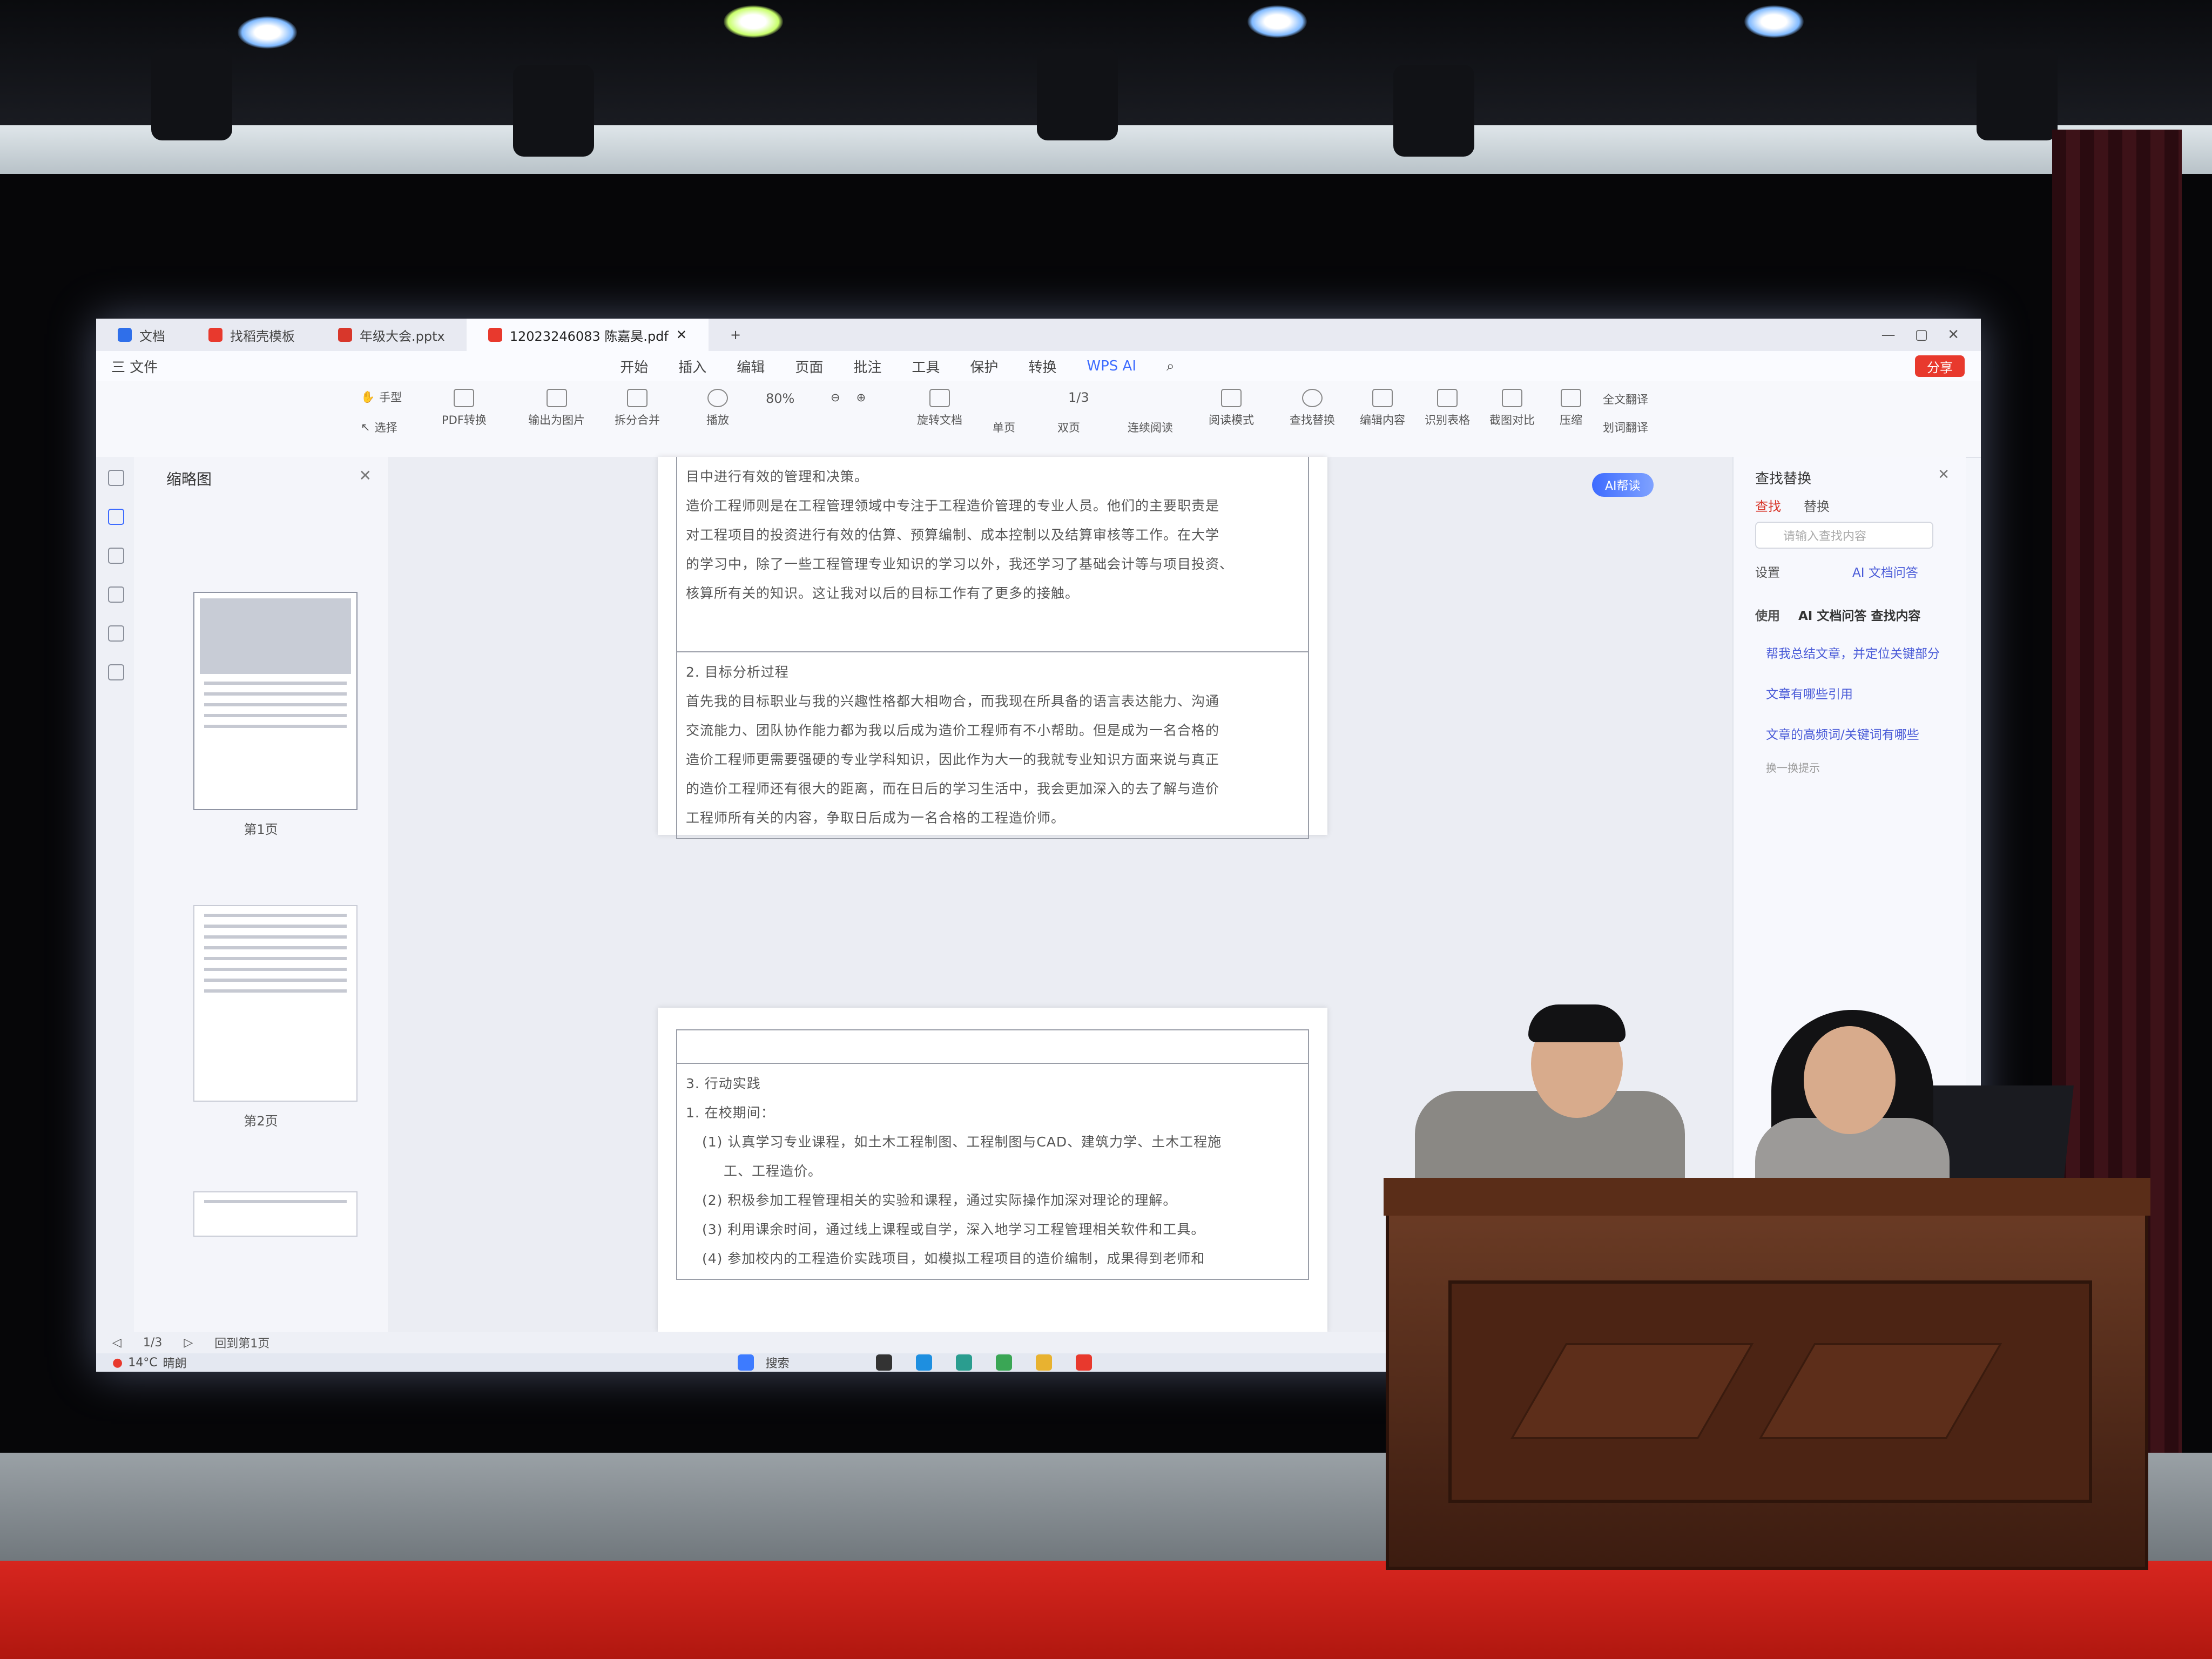 This screenshot has width=2212, height=1659. What do you see at coordinates (925, 366) in the screenshot?
I see `menu-tools: 工具` at bounding box center [925, 366].